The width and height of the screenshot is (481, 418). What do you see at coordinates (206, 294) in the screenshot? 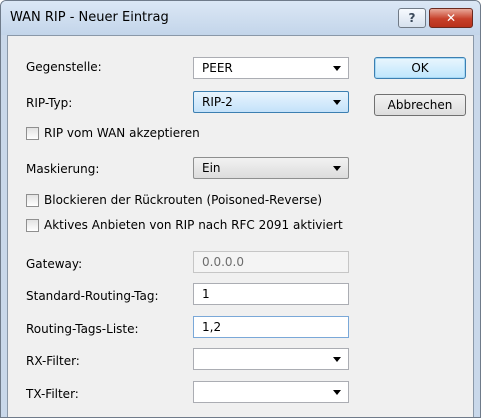
I see `standard-routing-tag-value: 1` at bounding box center [206, 294].